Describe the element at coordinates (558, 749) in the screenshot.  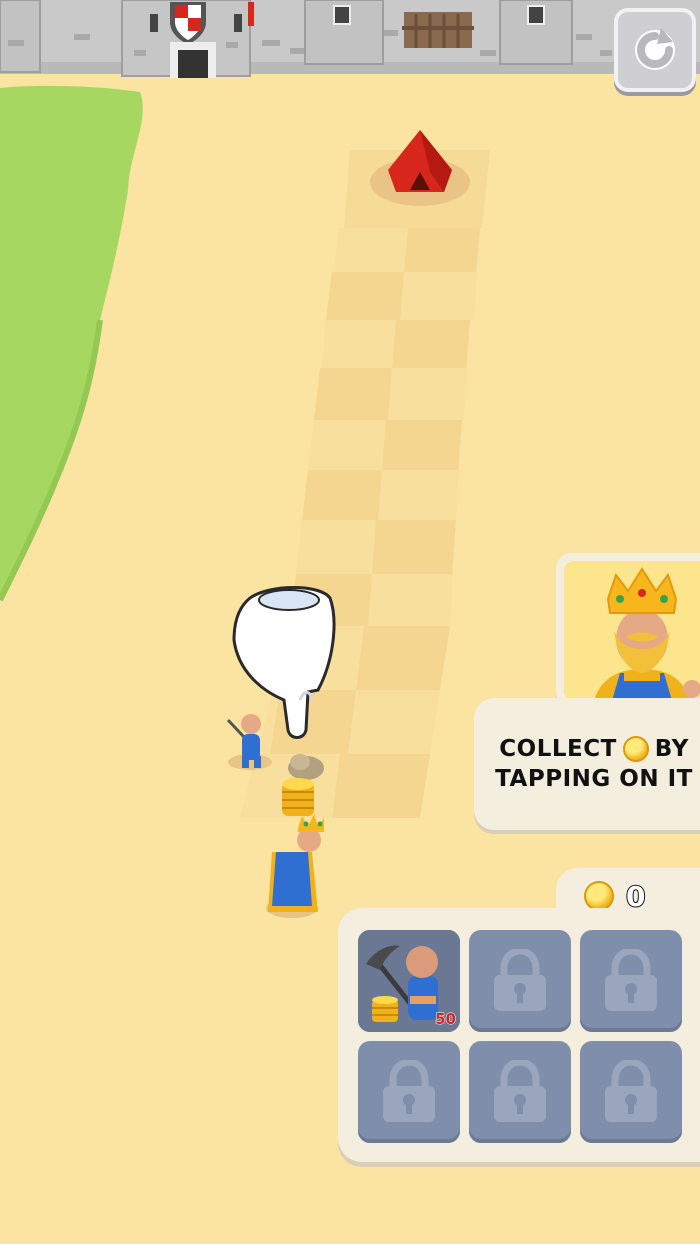
I see `hint-collect-text: COLLECT` at that location.